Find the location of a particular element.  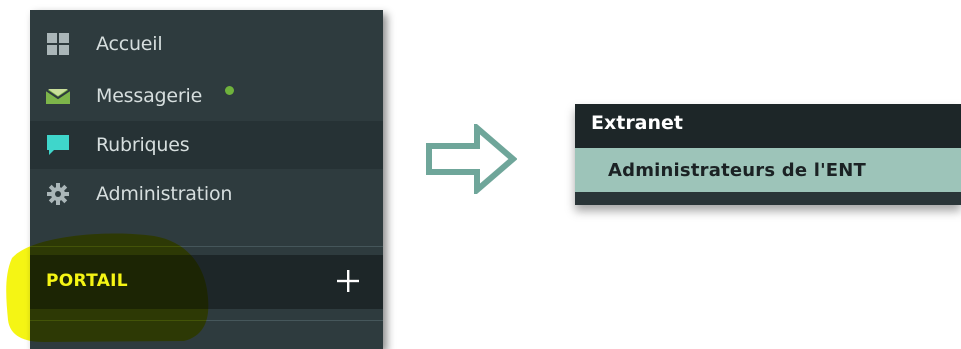

sidebar-item-administration: Administration is located at coordinates (206, 194).